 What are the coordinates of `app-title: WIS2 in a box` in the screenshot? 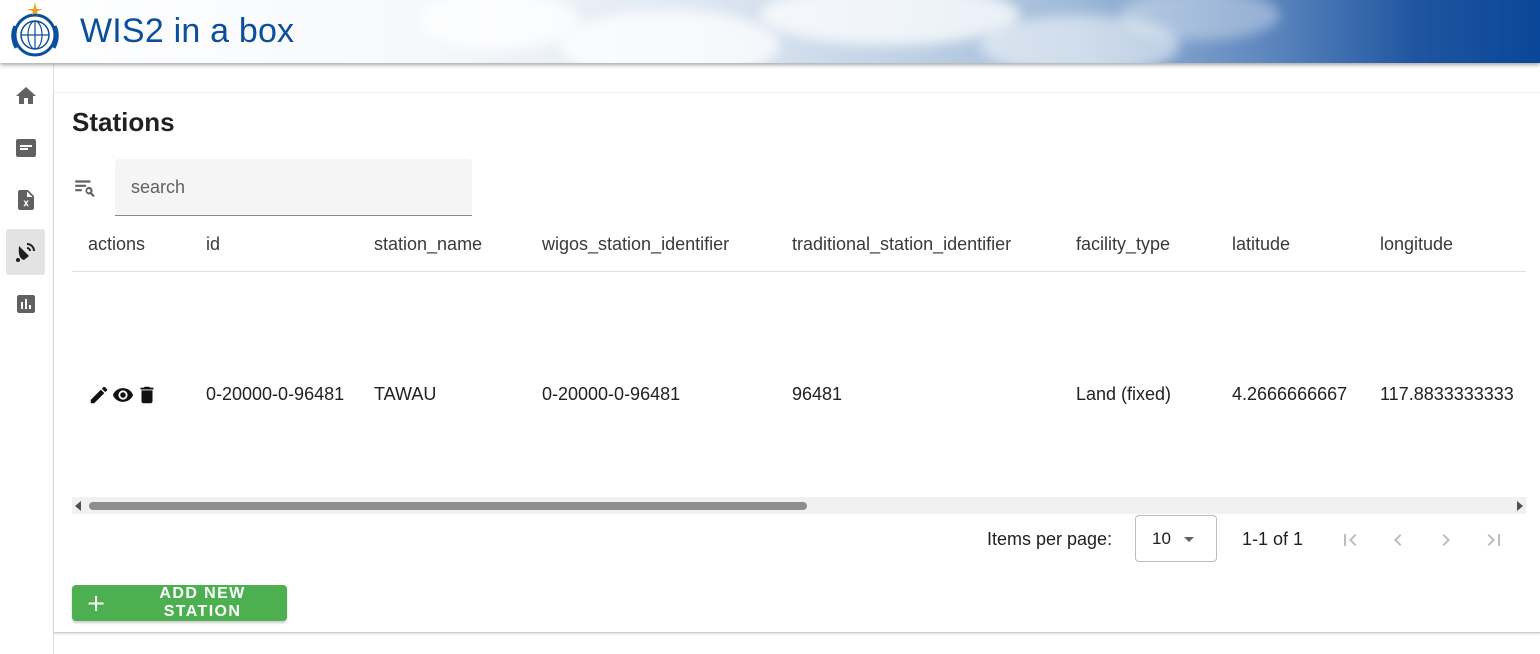 It's located at (187, 31).